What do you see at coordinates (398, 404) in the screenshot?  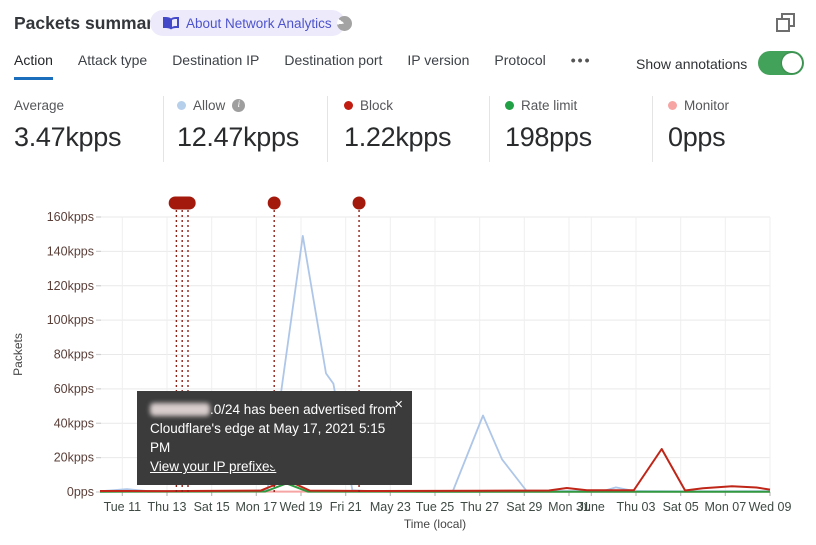 I see `close-icon: ×` at bounding box center [398, 404].